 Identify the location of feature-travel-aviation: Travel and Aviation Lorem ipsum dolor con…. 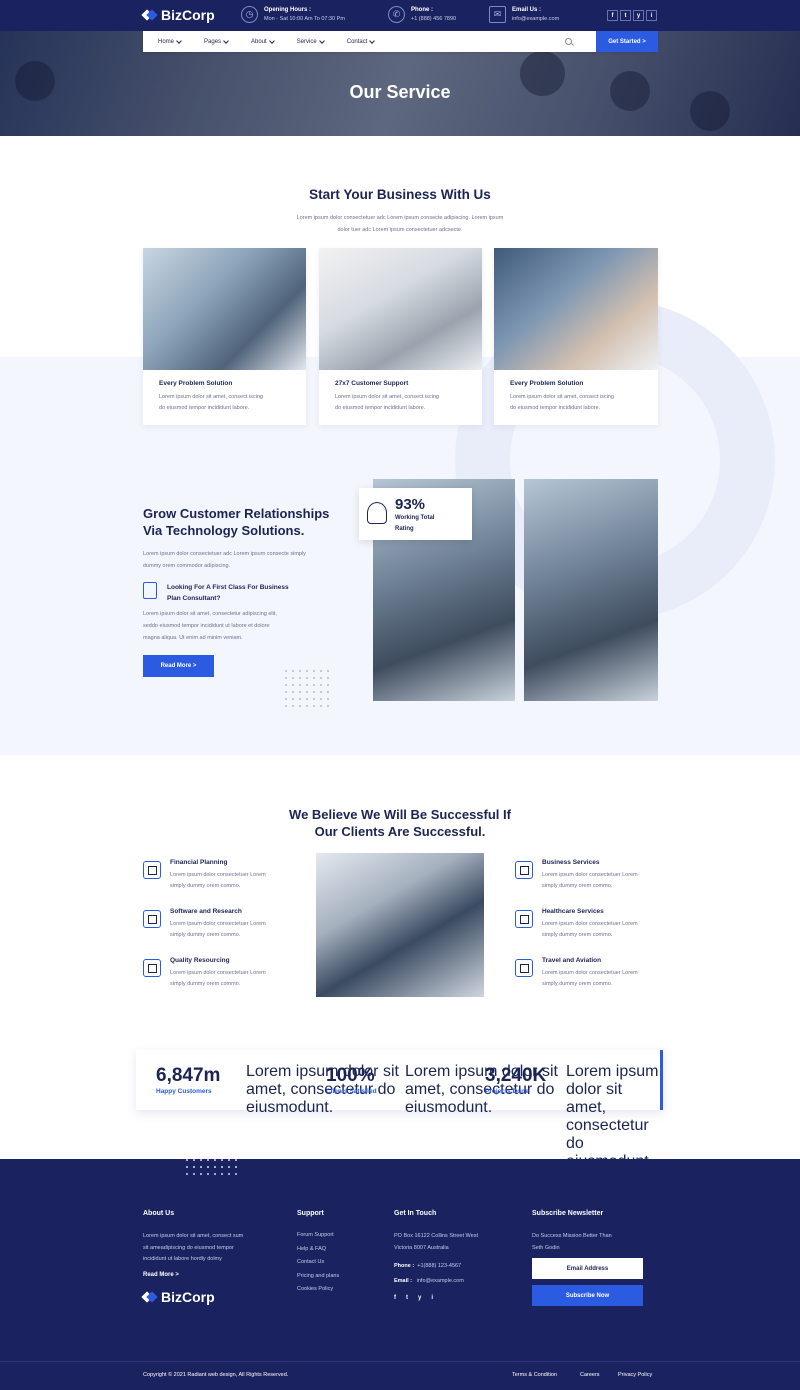
(576, 973).